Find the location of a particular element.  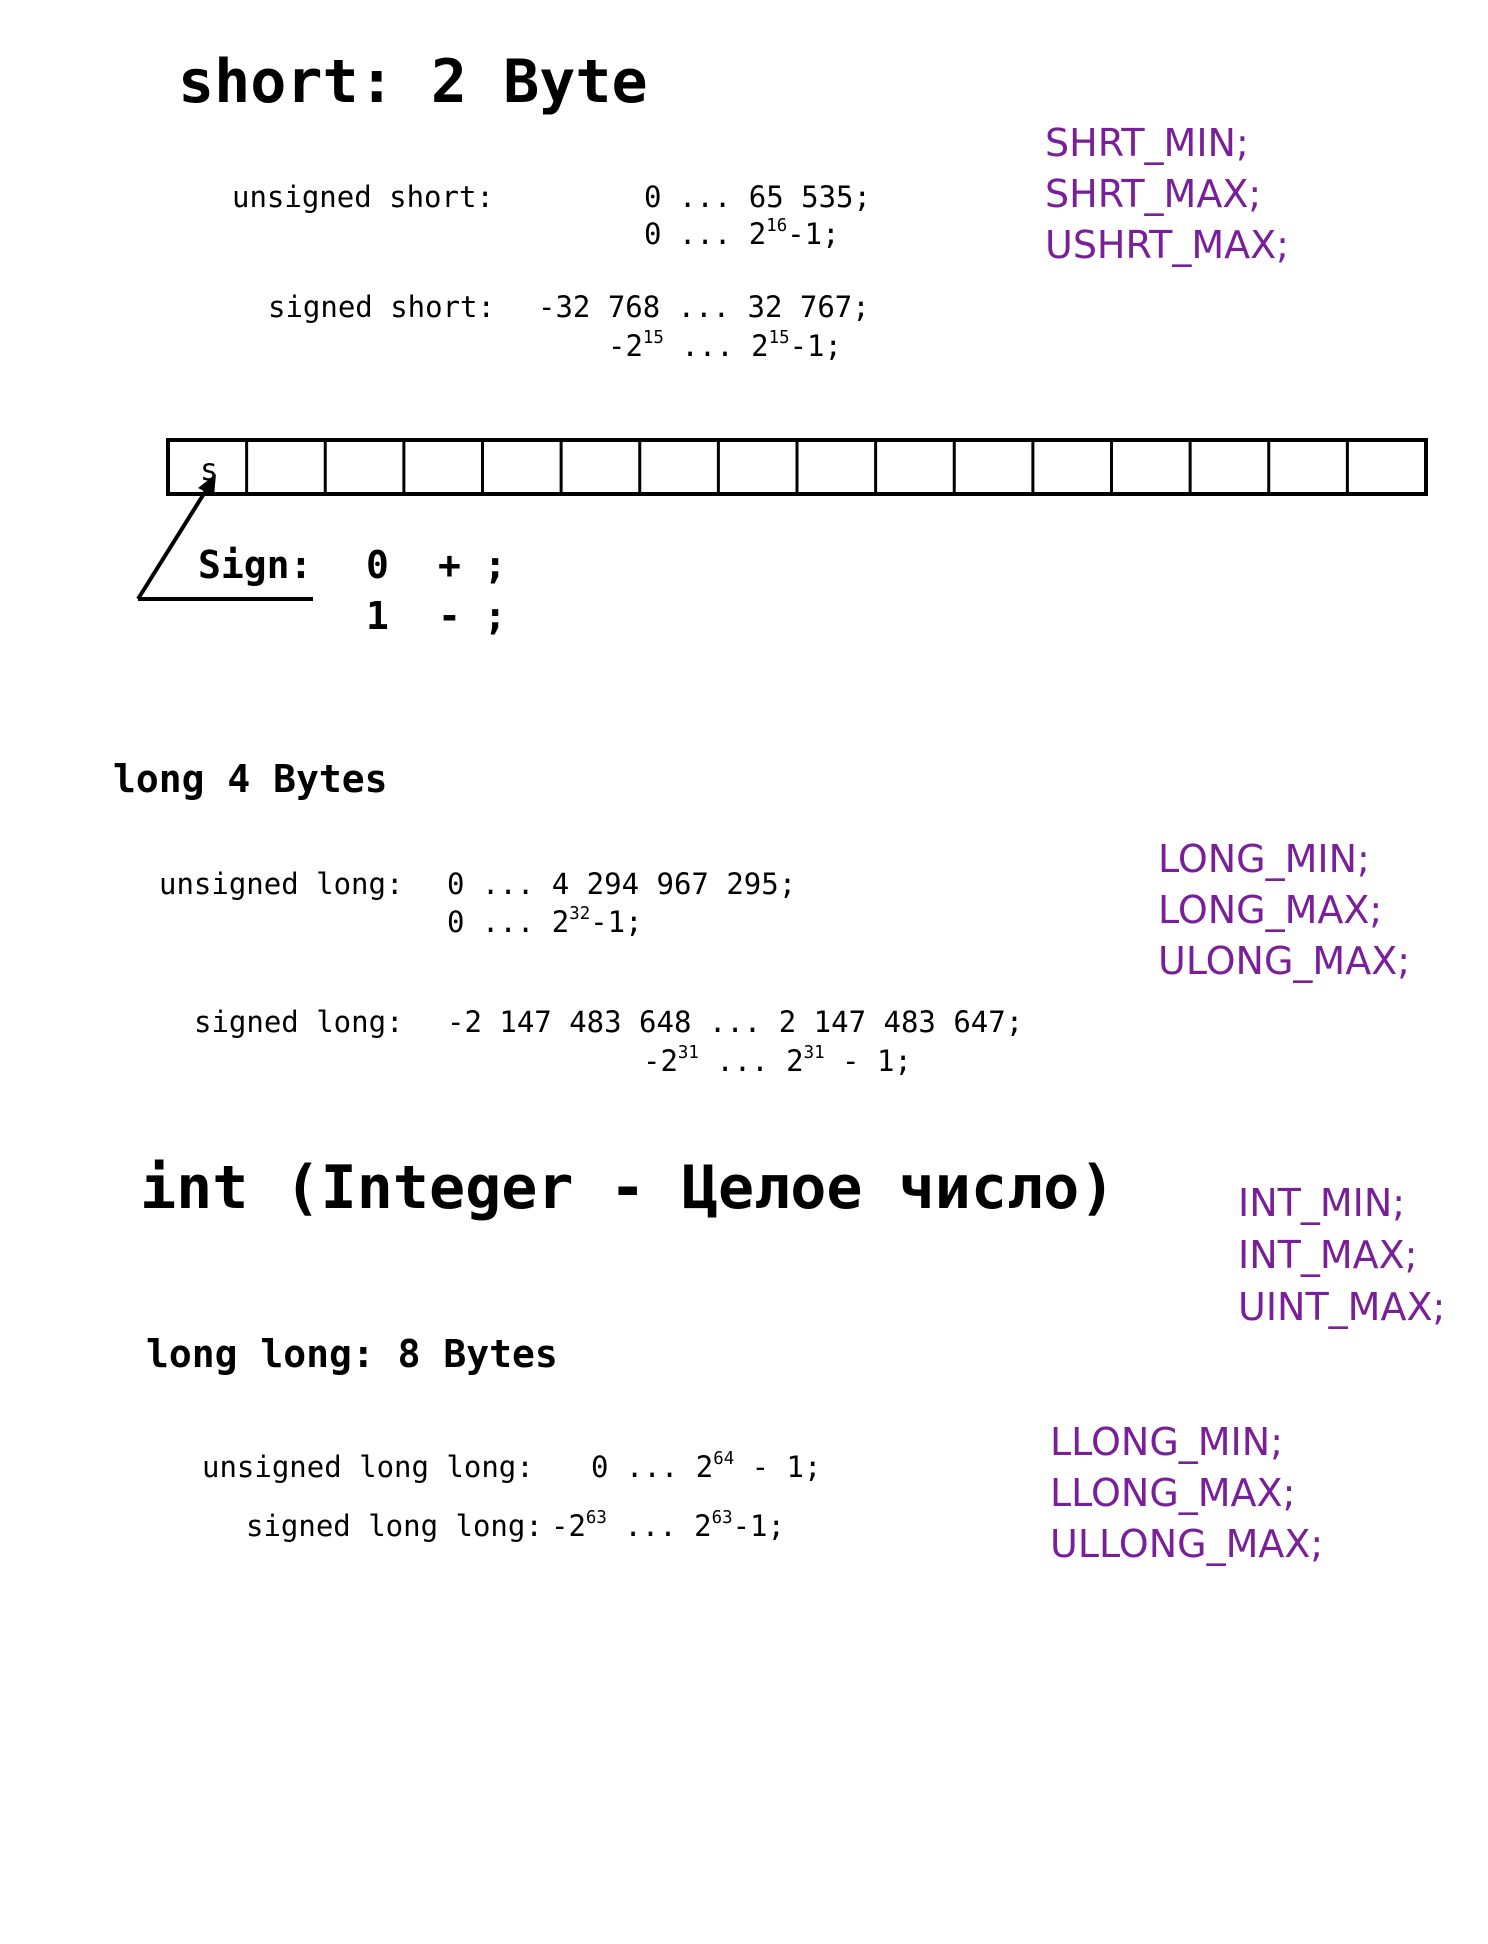

short-title: short: 2 Byte is located at coordinates (413, 82).